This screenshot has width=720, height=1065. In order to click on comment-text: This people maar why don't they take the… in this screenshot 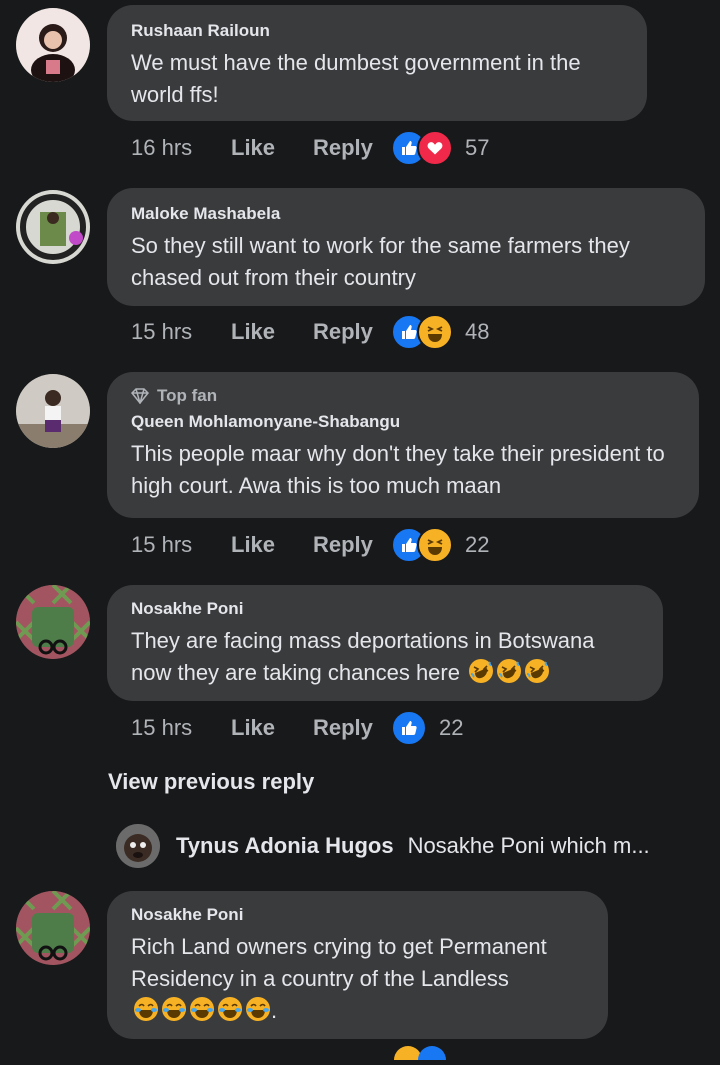, I will do `click(398, 469)`.